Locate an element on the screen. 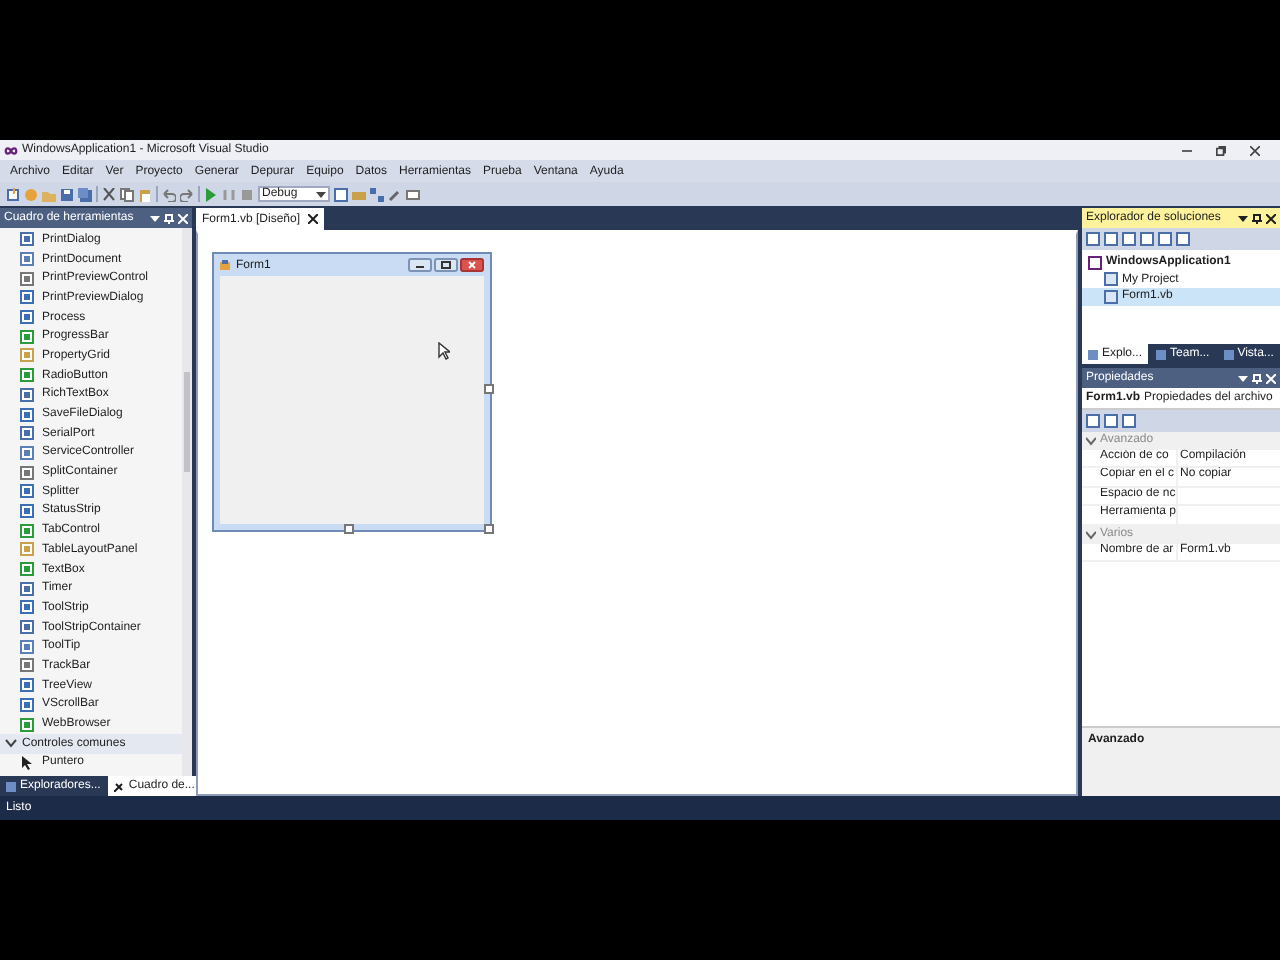 This screenshot has height=960, width=1280. save-all-icon is located at coordinates (85, 194).